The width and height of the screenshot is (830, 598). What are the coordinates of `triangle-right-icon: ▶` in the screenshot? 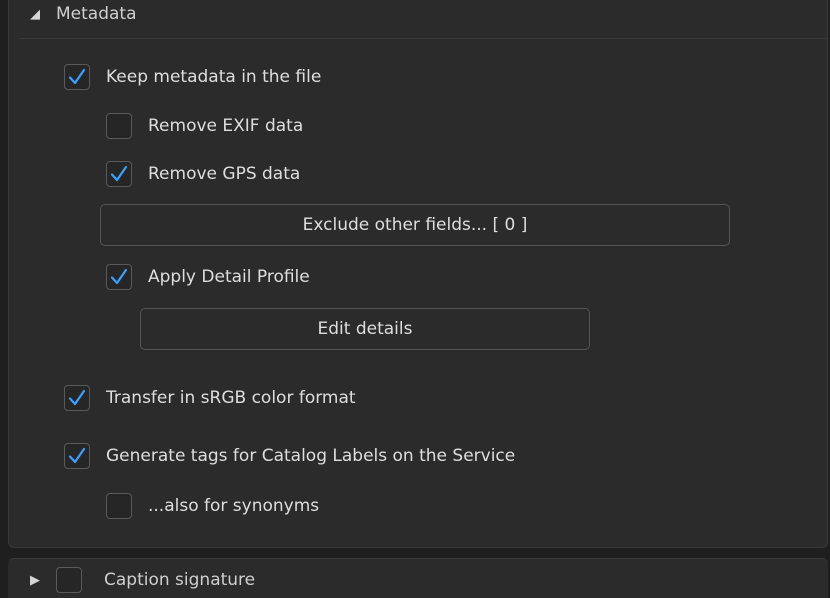 It's located at (35, 580).